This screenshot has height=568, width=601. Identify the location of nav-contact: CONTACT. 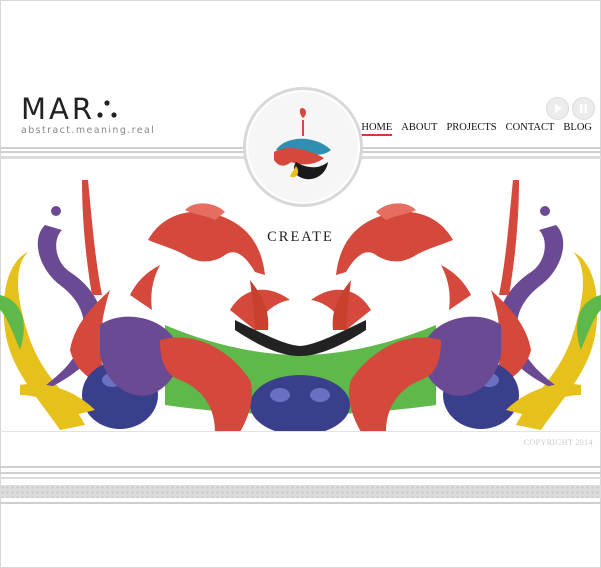
(530, 129).